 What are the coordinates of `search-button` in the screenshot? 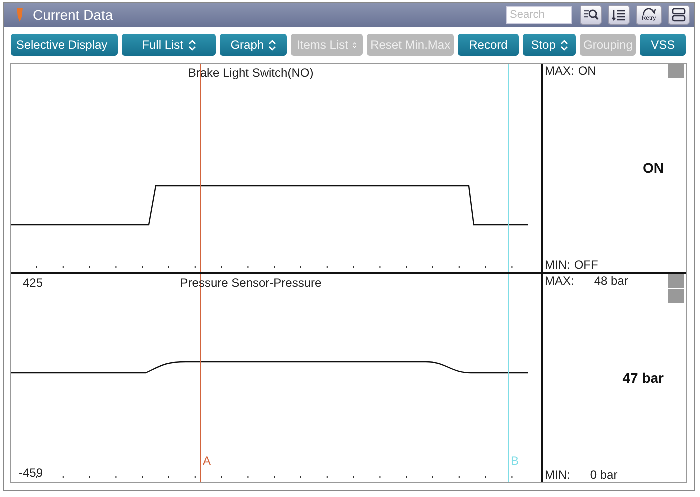 It's located at (591, 15).